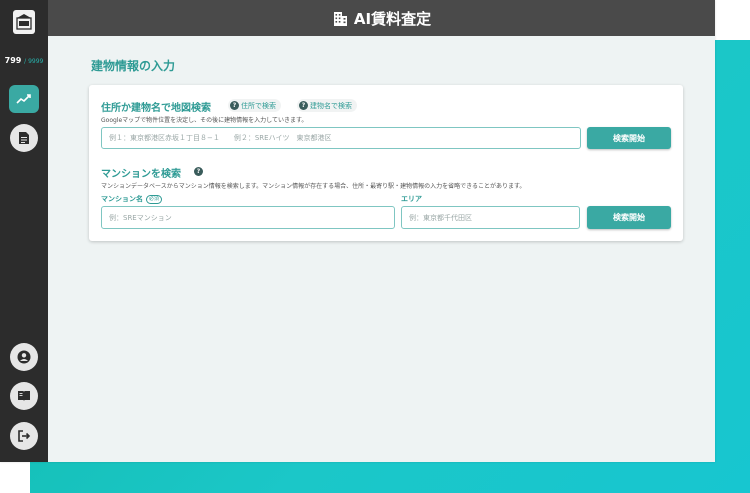  I want to click on app-title: AI賃料査定, so click(392, 18).